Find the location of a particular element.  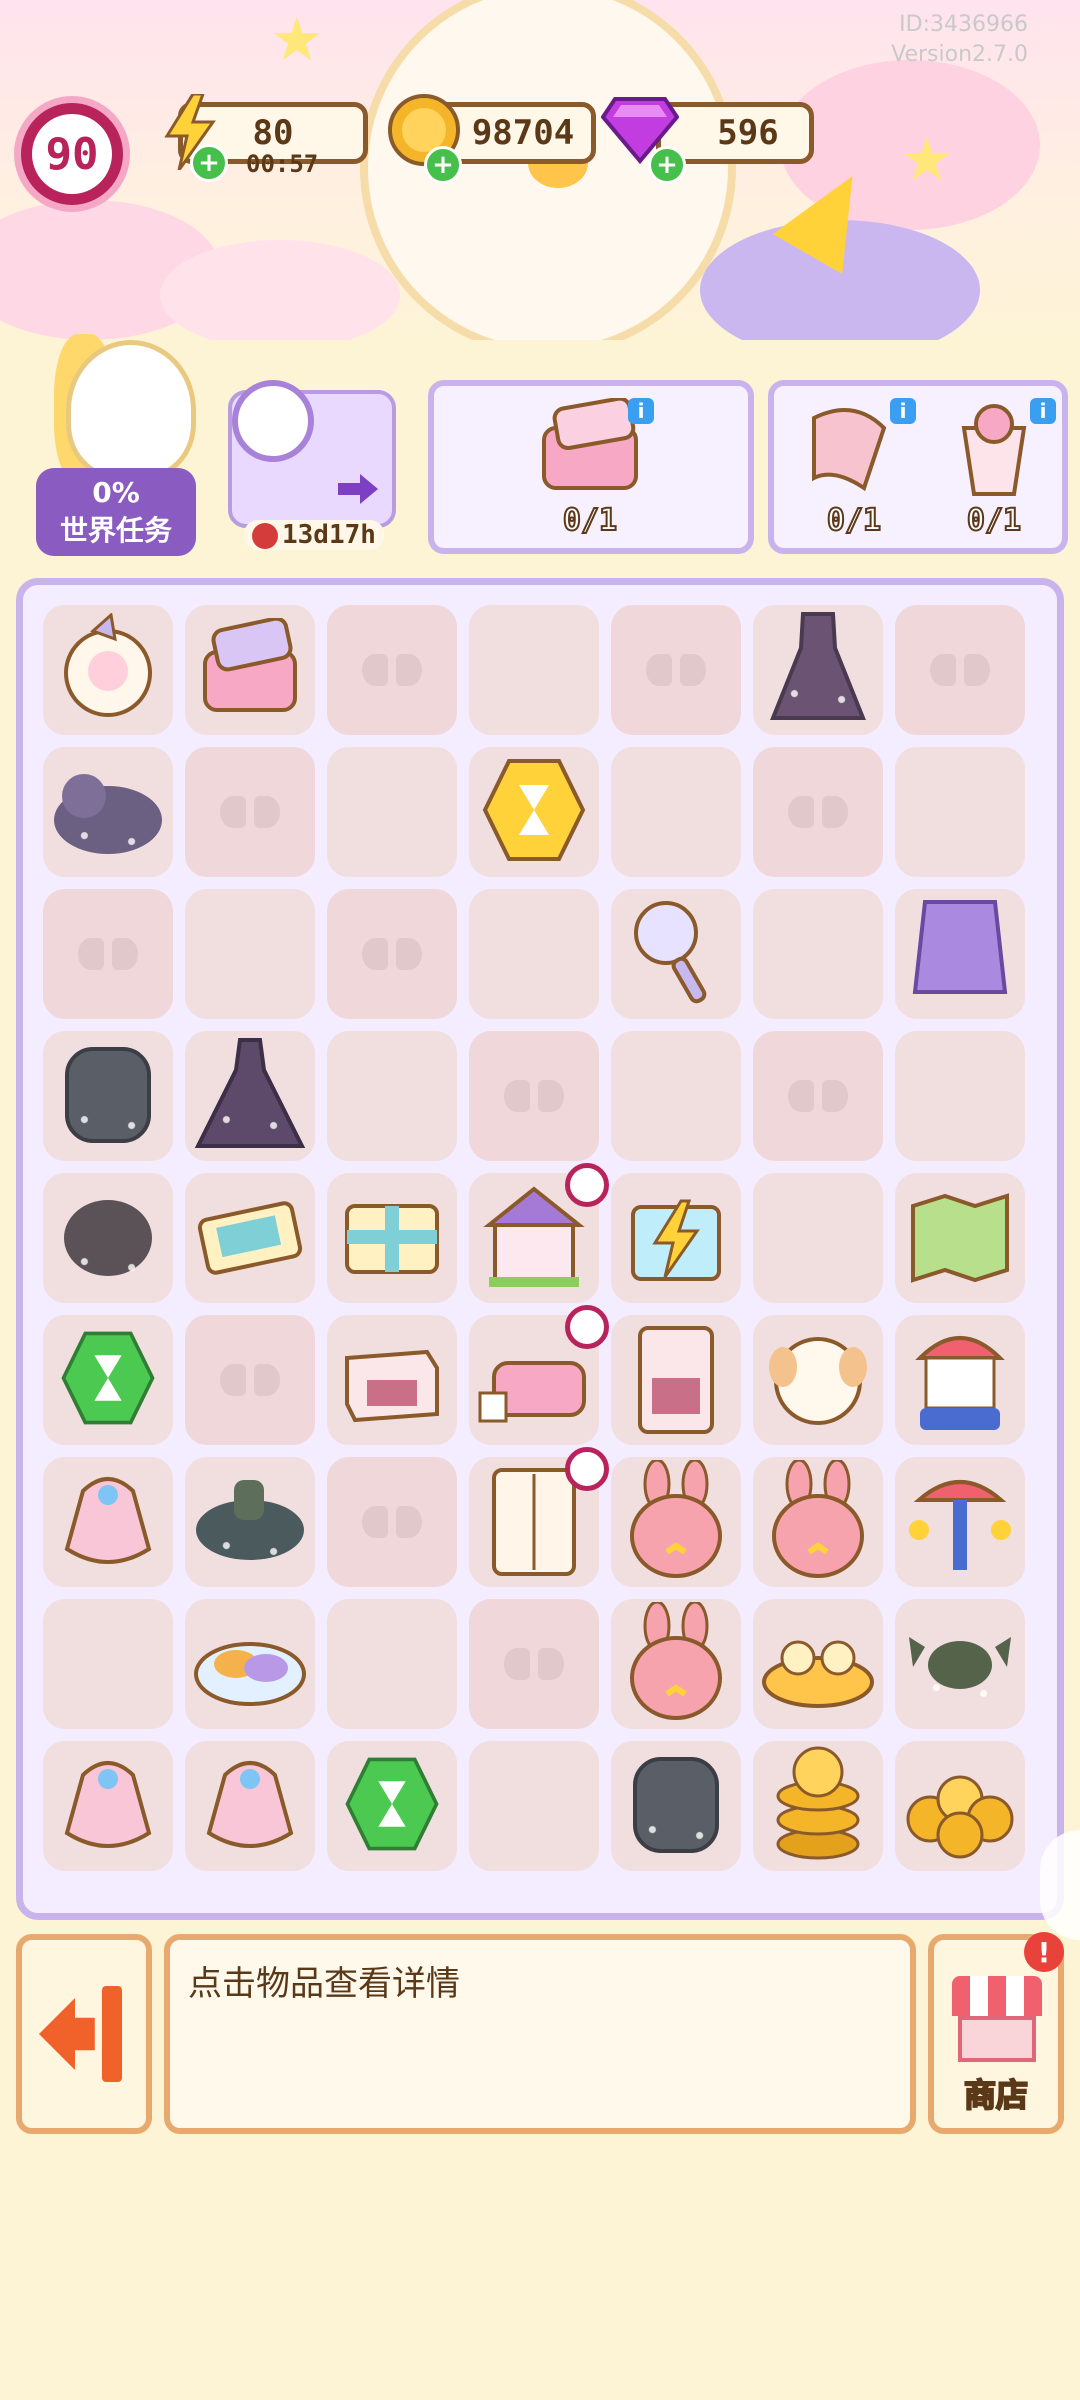

purple-outfit-icon is located at coordinates (960, 954).